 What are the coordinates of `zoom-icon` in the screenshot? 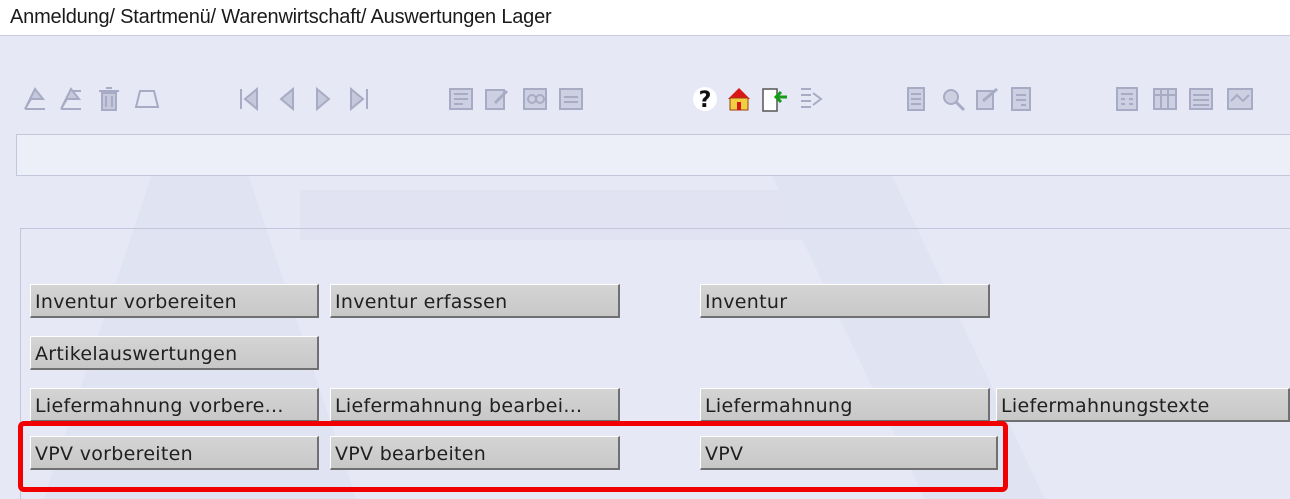 It's located at (953, 99).